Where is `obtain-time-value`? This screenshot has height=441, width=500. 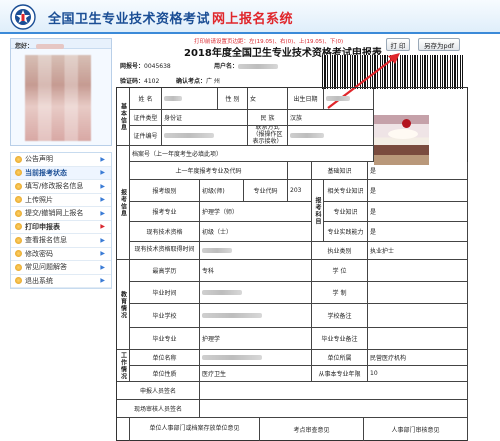 obtain-time-value is located at coordinates (256, 251).